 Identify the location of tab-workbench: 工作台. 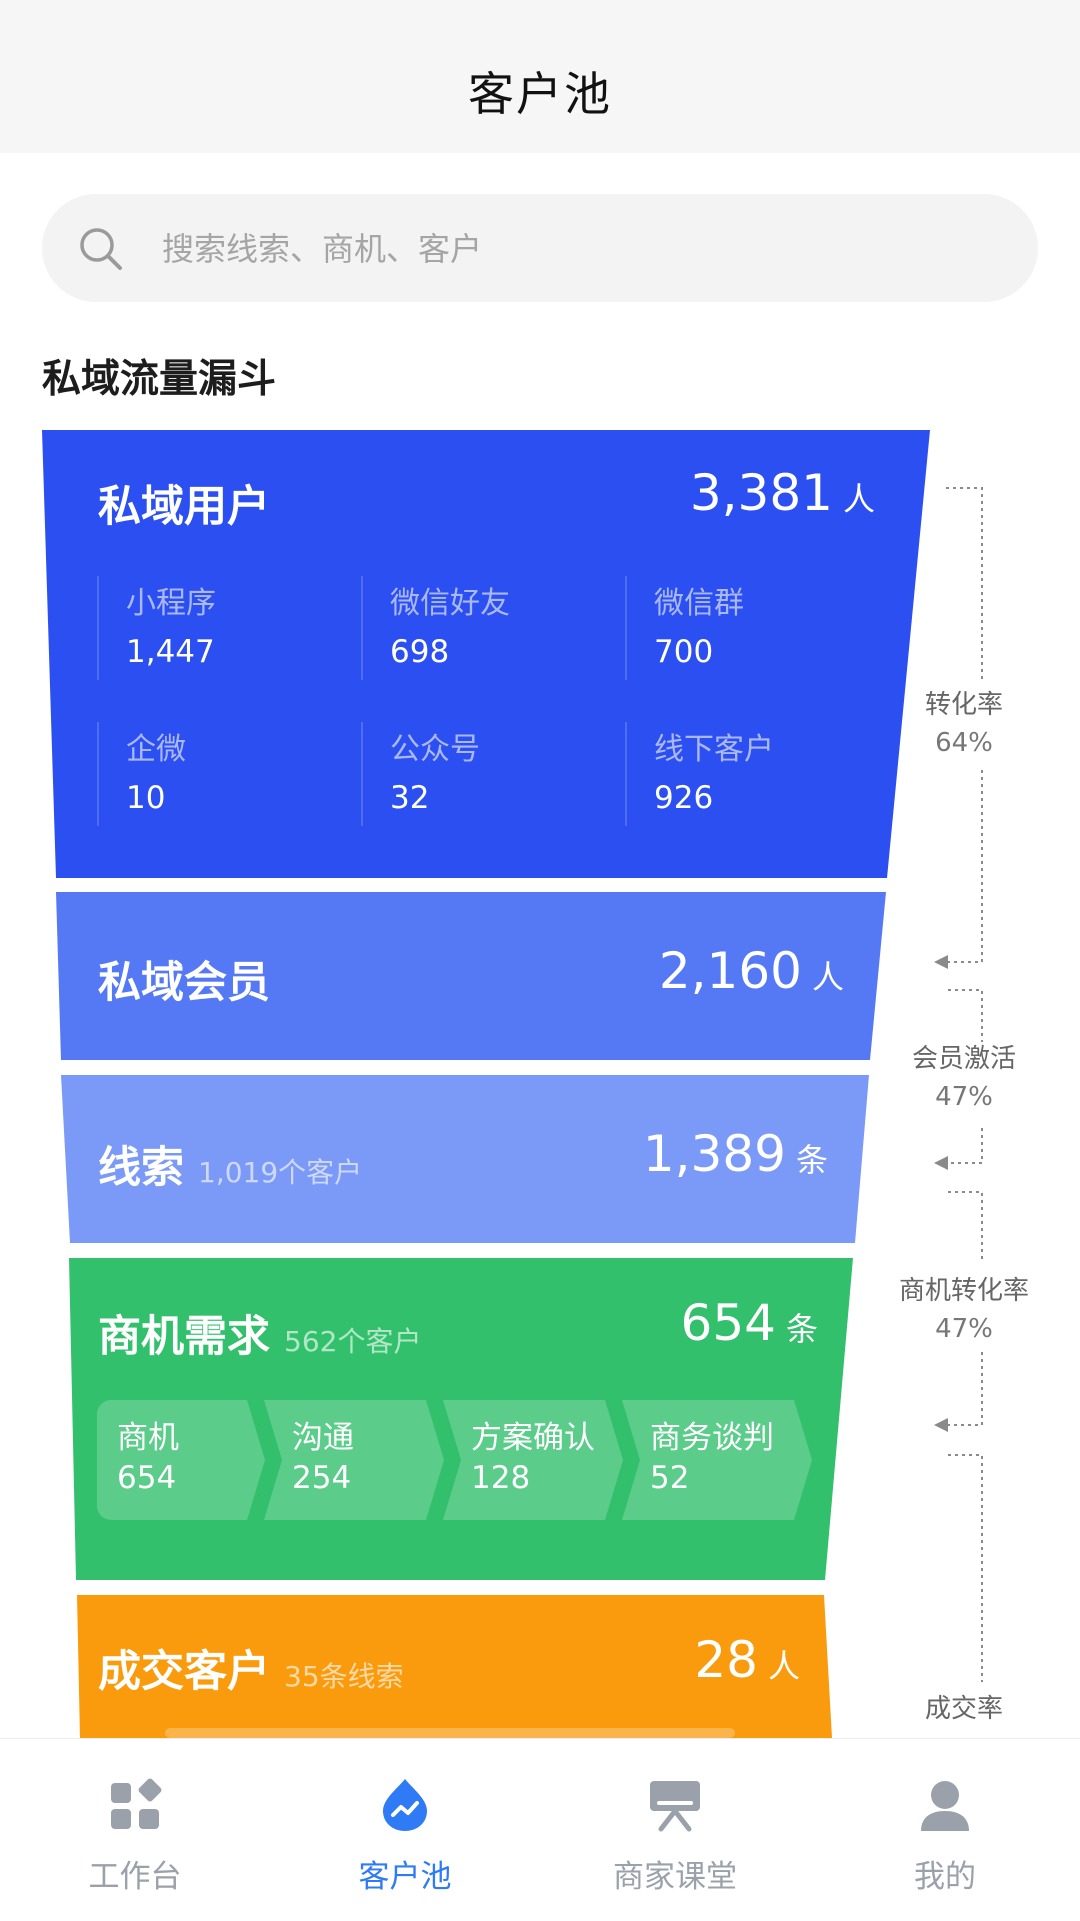
(135, 1830).